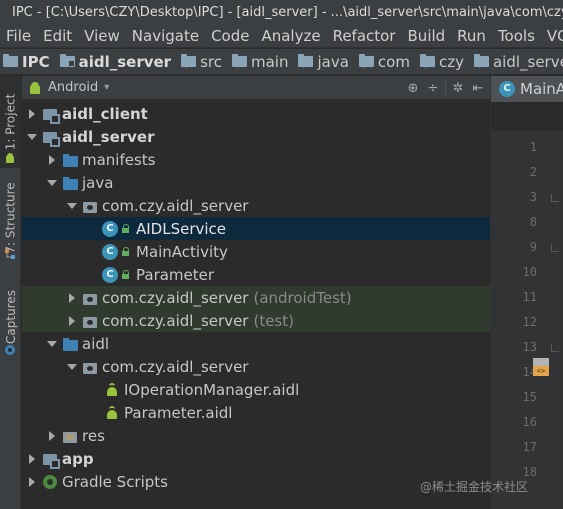 Image resolution: width=563 pixels, height=509 pixels. What do you see at coordinates (290, 35) in the screenshot?
I see `menu-analyze: Analyze` at bounding box center [290, 35].